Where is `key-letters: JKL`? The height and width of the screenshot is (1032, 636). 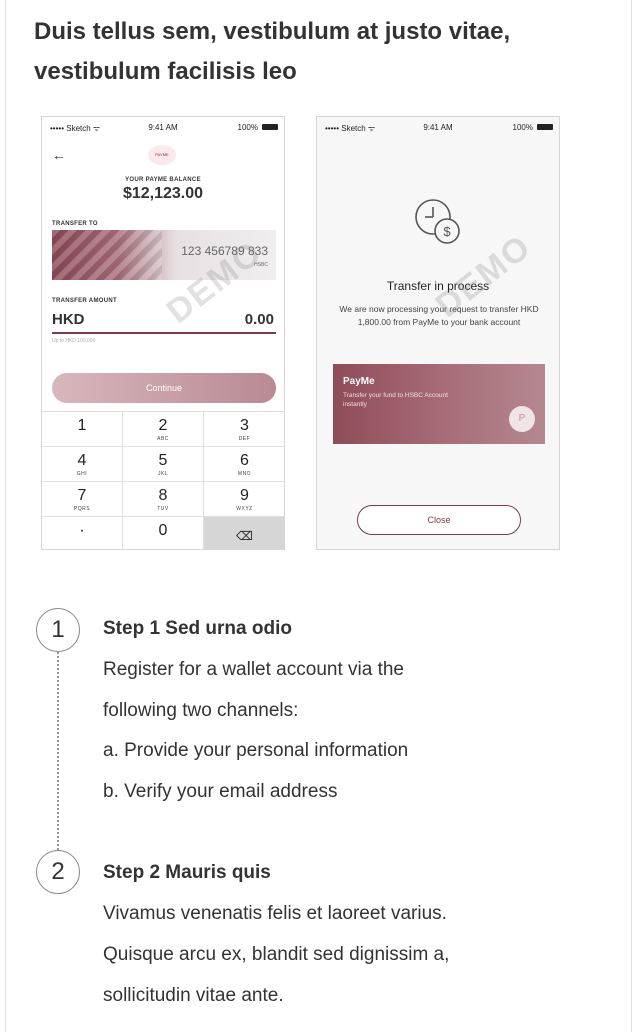
key-letters: JKL is located at coordinates (163, 474).